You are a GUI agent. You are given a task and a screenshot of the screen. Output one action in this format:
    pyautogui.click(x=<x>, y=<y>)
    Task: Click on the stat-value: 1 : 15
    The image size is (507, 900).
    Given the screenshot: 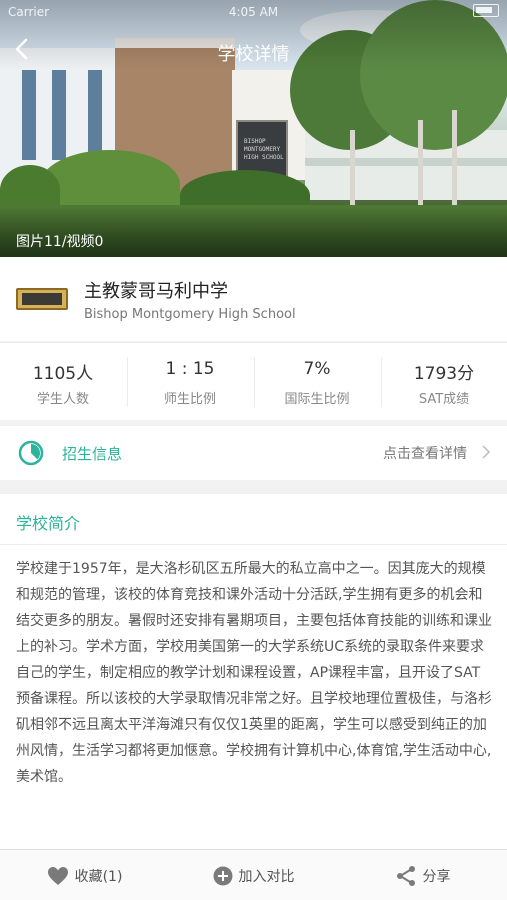 What is the action you would take?
    pyautogui.click(x=190, y=369)
    